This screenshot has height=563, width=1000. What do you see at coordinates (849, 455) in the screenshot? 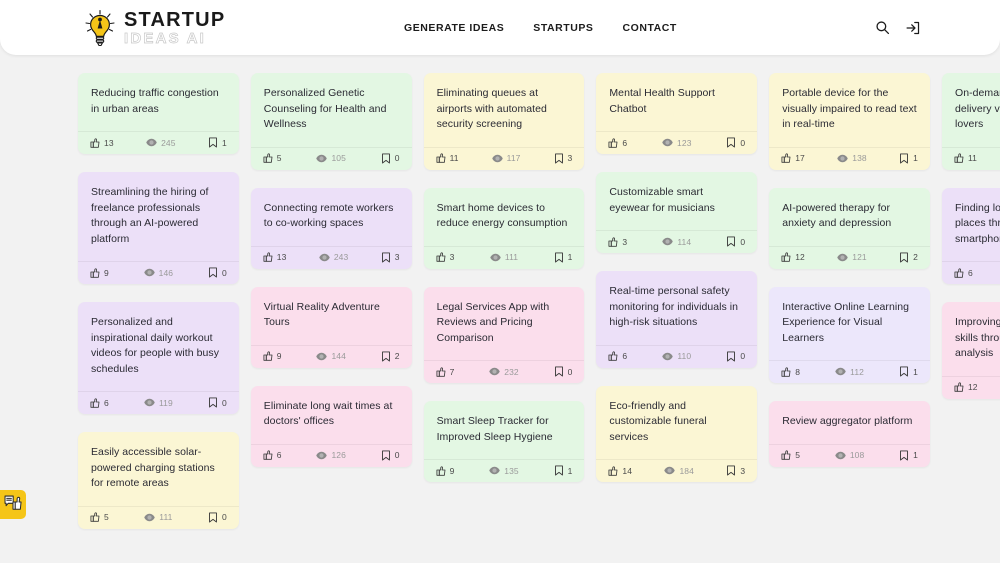
I see `view: 108` at bounding box center [849, 455].